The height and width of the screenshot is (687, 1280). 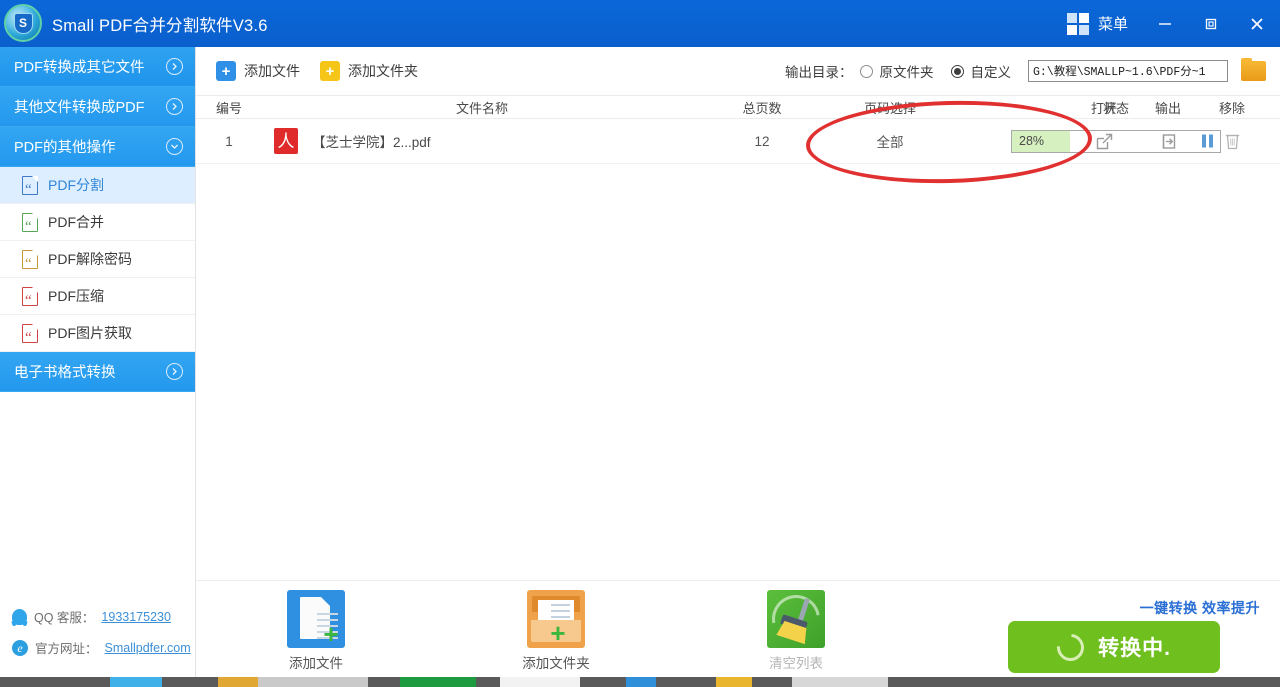 What do you see at coordinates (1032, 141) in the screenshot?
I see `progress-bar-label: 28%` at bounding box center [1032, 141].